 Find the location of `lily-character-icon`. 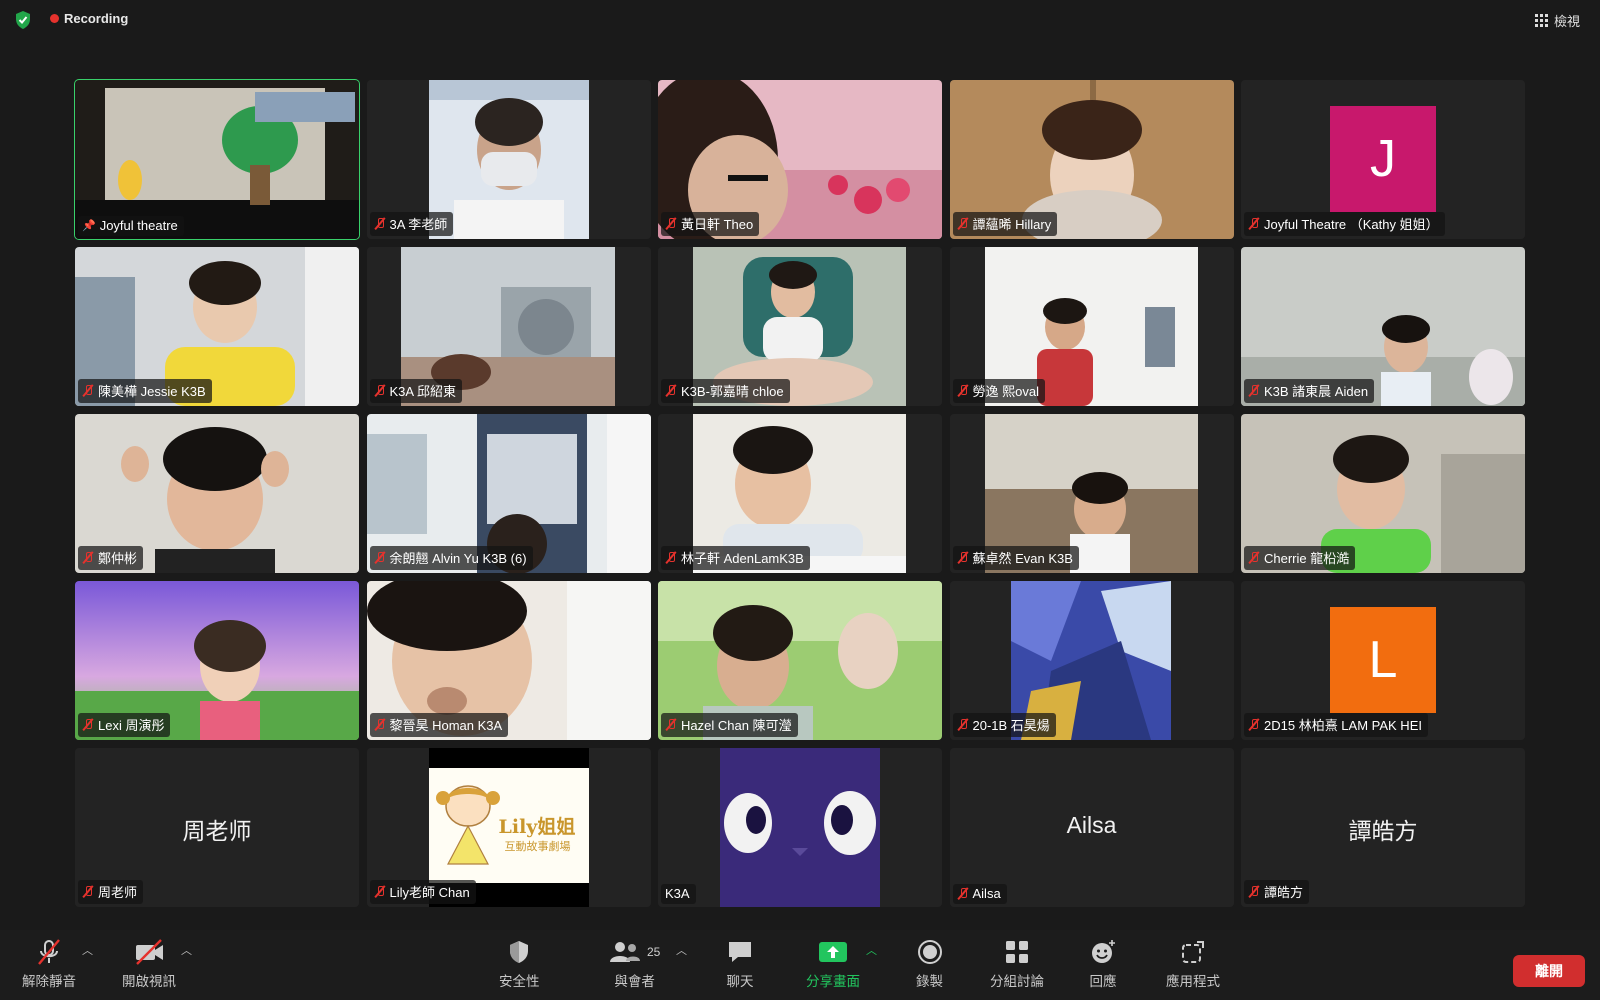

lily-character-icon is located at coordinates (467, 825).